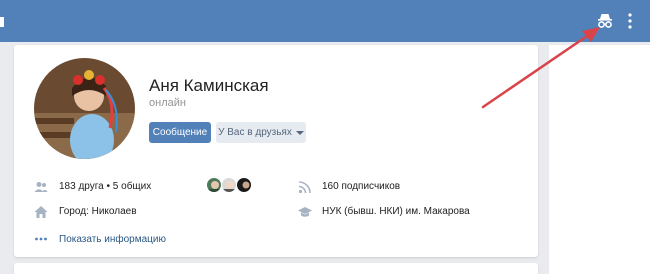 Image resolution: width=650 pixels, height=274 pixels. I want to click on more-horizontal-icon, so click(41, 239).